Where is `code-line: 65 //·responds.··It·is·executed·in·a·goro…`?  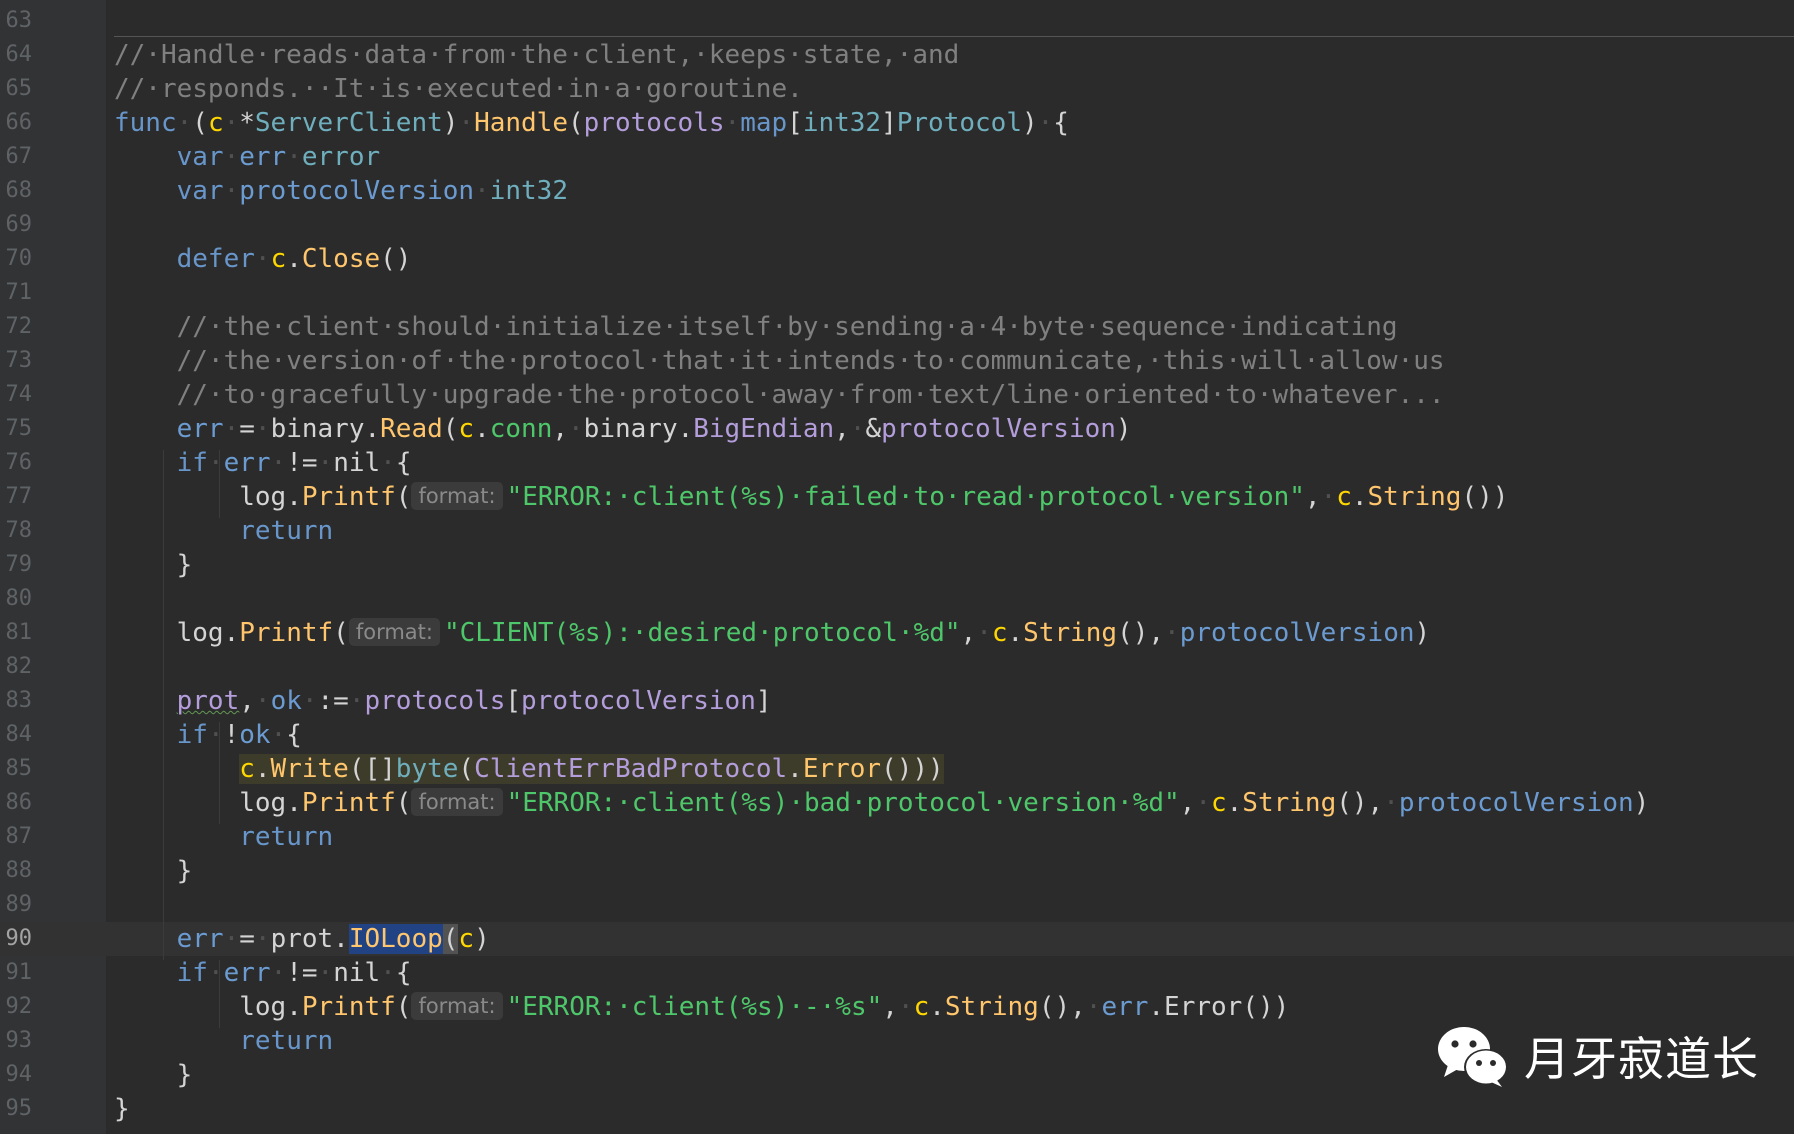 code-line: 65 //·responds.··It·is·executed·in·a·goro… is located at coordinates (897, 89).